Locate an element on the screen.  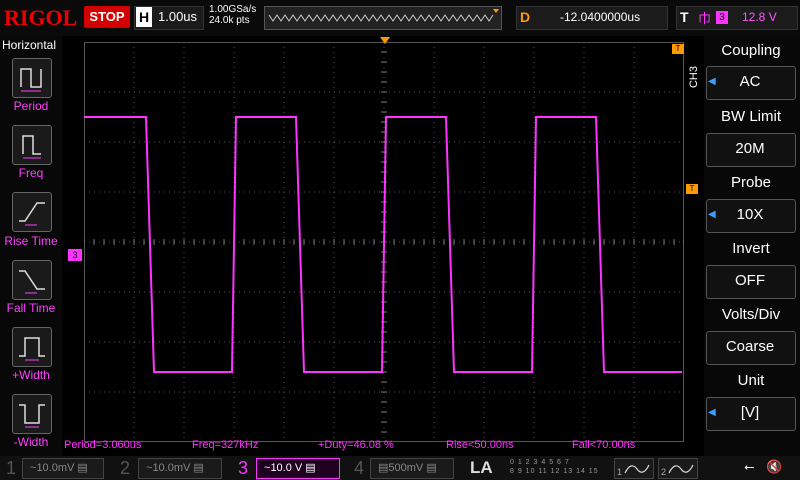
sample-rate: 1.00GSa/s is located at coordinates (233, 9).